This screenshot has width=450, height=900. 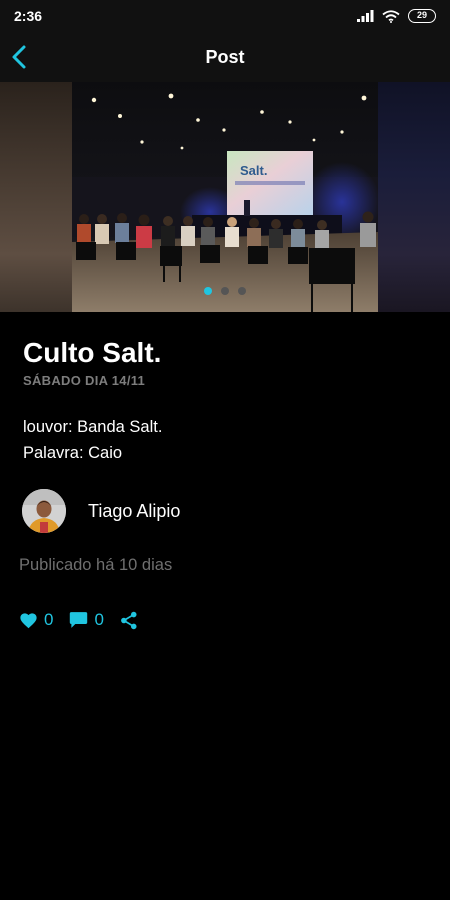 What do you see at coordinates (422, 16) in the screenshot?
I see `battery-icon: 29` at bounding box center [422, 16].